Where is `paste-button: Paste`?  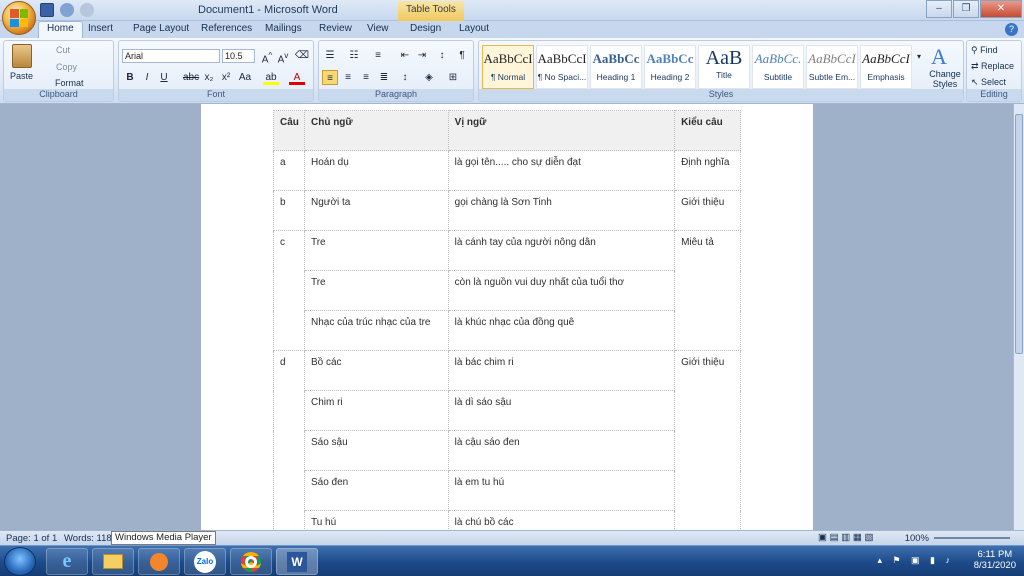 paste-button: Paste is located at coordinates (21, 76).